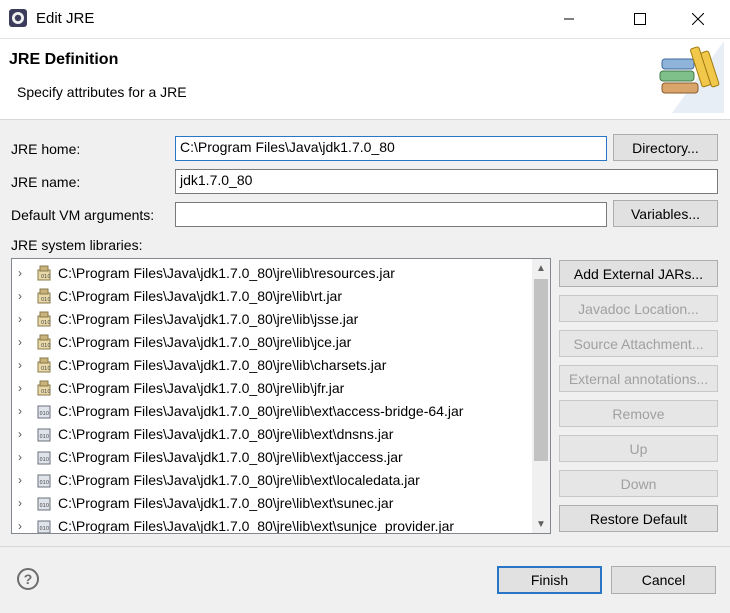  What do you see at coordinates (391, 148) in the screenshot?
I see `jre-home-input: C:\Program Files\Java\jdk1.7.0_80` at bounding box center [391, 148].